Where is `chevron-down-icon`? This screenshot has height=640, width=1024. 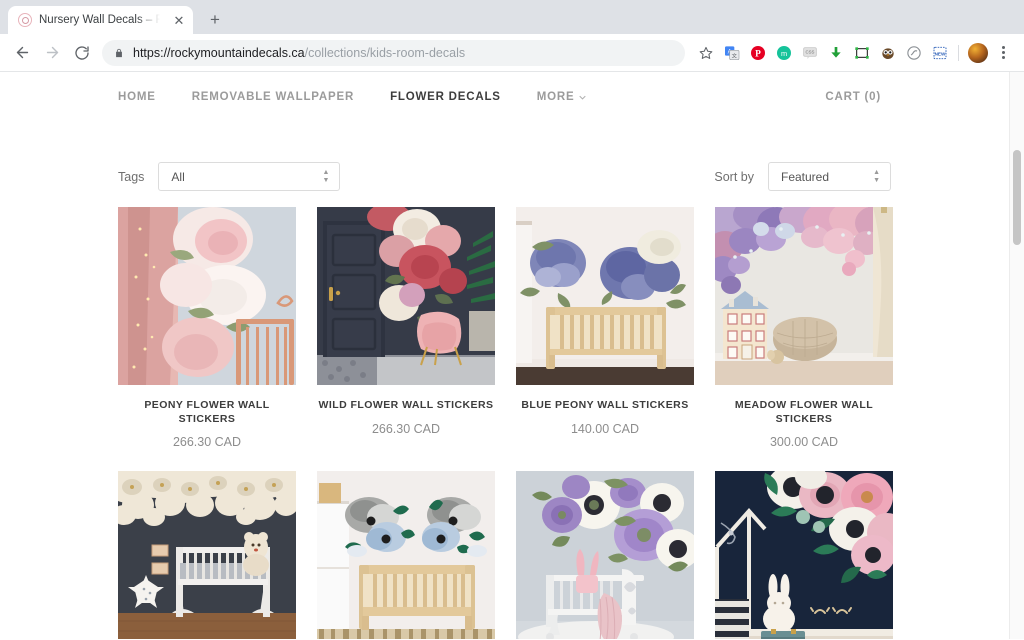
chevron-down-icon is located at coordinates (583, 97).